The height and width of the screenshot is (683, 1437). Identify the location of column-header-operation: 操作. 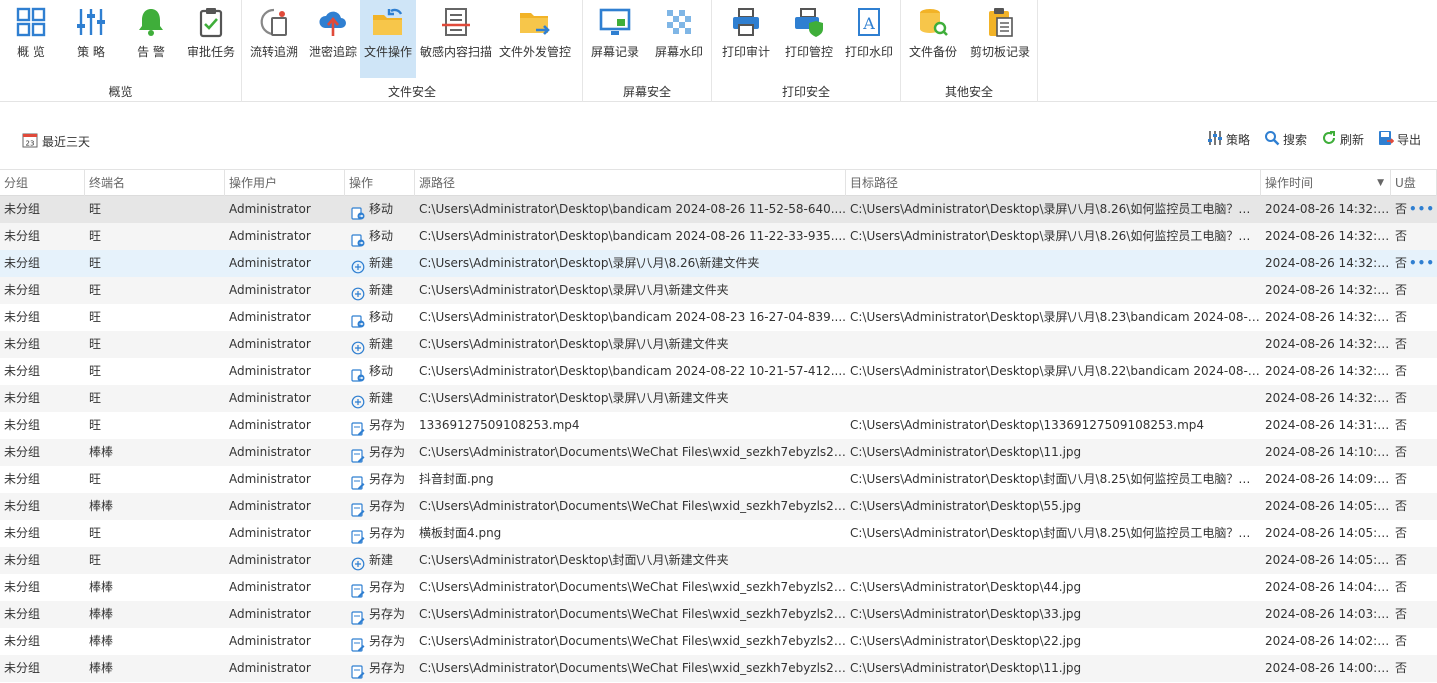
(380, 183).